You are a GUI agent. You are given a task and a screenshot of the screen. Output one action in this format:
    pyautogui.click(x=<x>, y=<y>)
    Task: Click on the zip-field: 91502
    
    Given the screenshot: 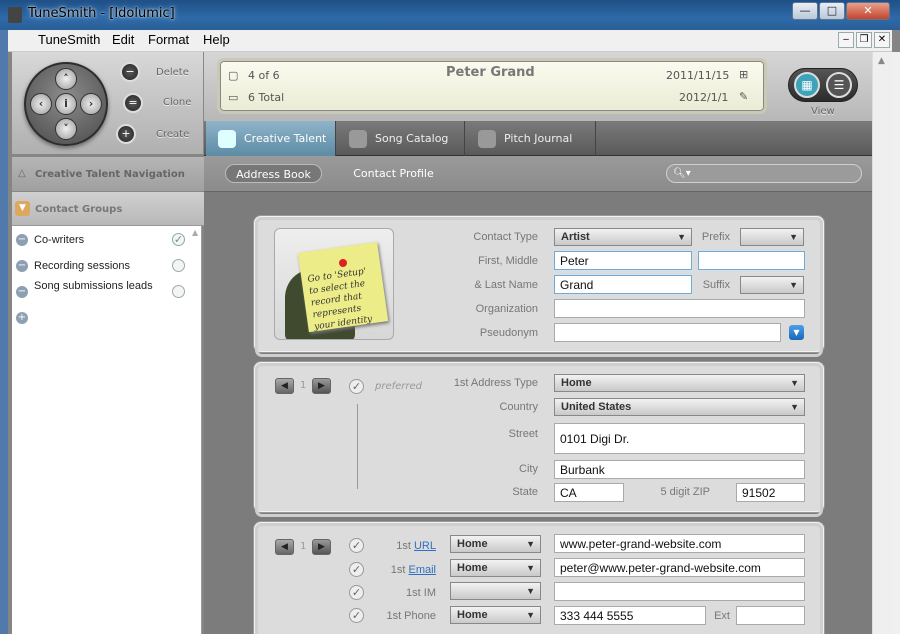 What is the action you would take?
    pyautogui.click(x=770, y=492)
    